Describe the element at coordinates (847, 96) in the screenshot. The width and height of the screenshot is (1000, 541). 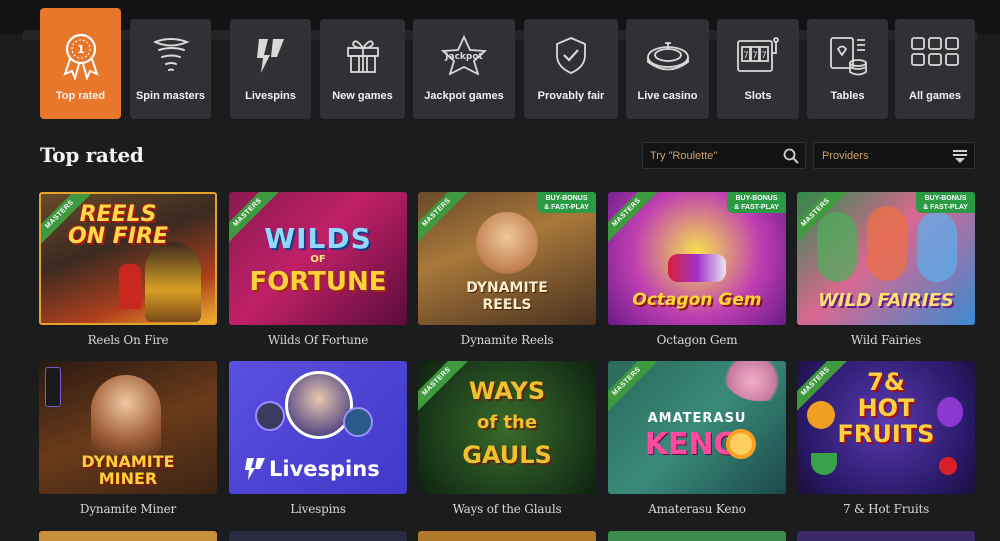
I see `category-label: Tables` at that location.